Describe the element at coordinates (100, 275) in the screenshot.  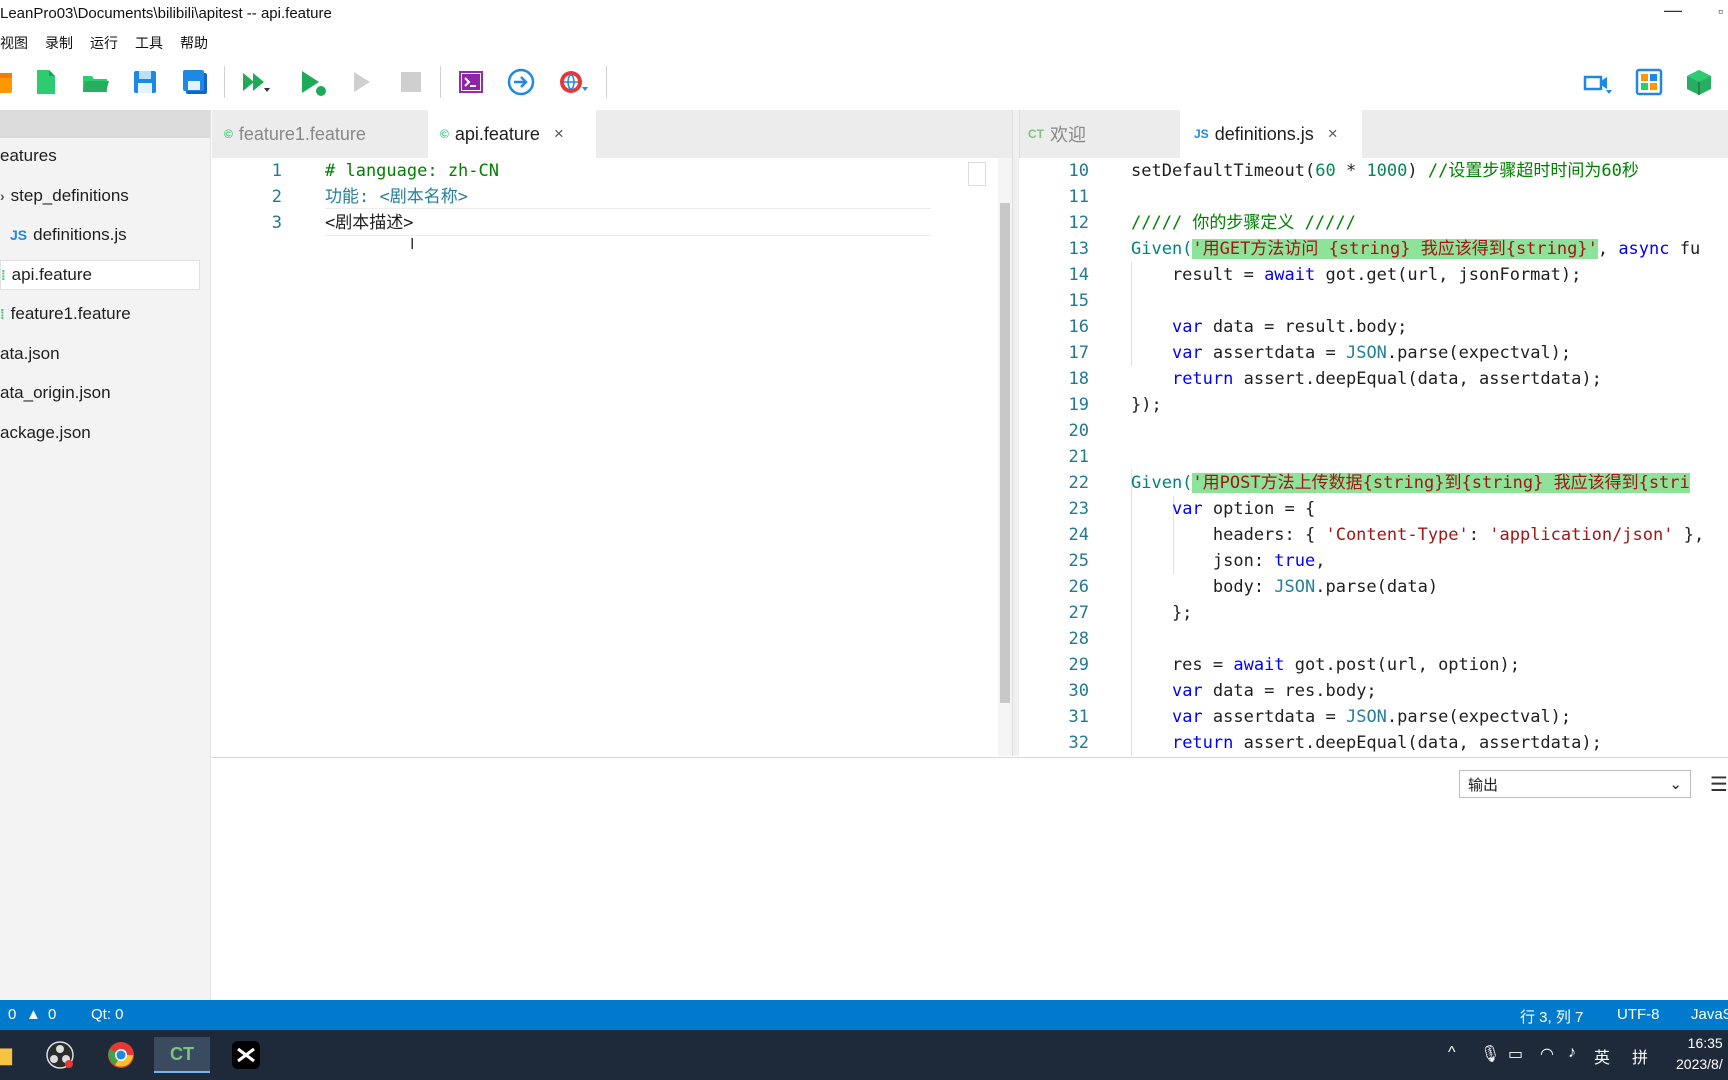
I see `tree-item-api-feature: ⁞ api.feature` at that location.